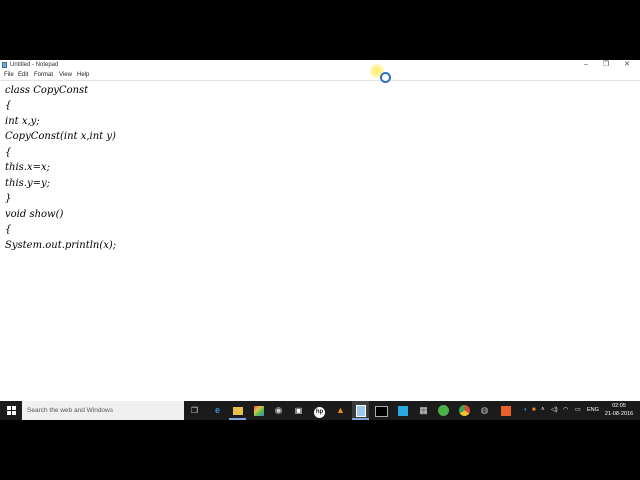 The height and width of the screenshot is (480, 640). Describe the element at coordinates (27, 167) in the screenshot. I see `code-line: this.x=x;` at that location.